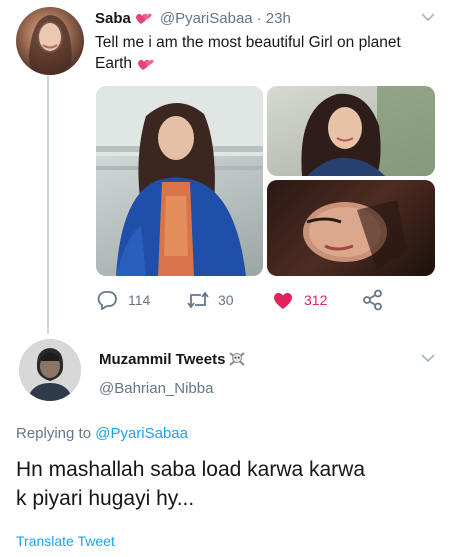 The height and width of the screenshot is (557, 450). I want to click on share-action, so click(373, 300).